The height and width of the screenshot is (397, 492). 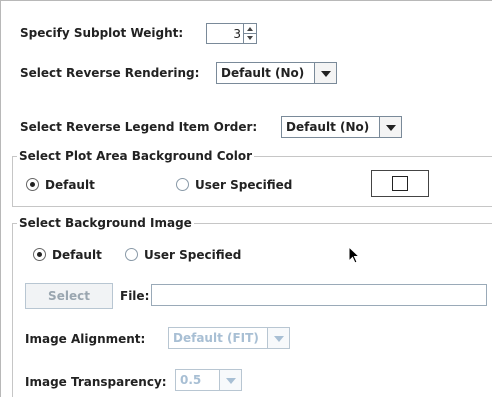 What do you see at coordinates (0, 198) in the screenshot?
I see `panel-left-border` at bounding box center [0, 198].